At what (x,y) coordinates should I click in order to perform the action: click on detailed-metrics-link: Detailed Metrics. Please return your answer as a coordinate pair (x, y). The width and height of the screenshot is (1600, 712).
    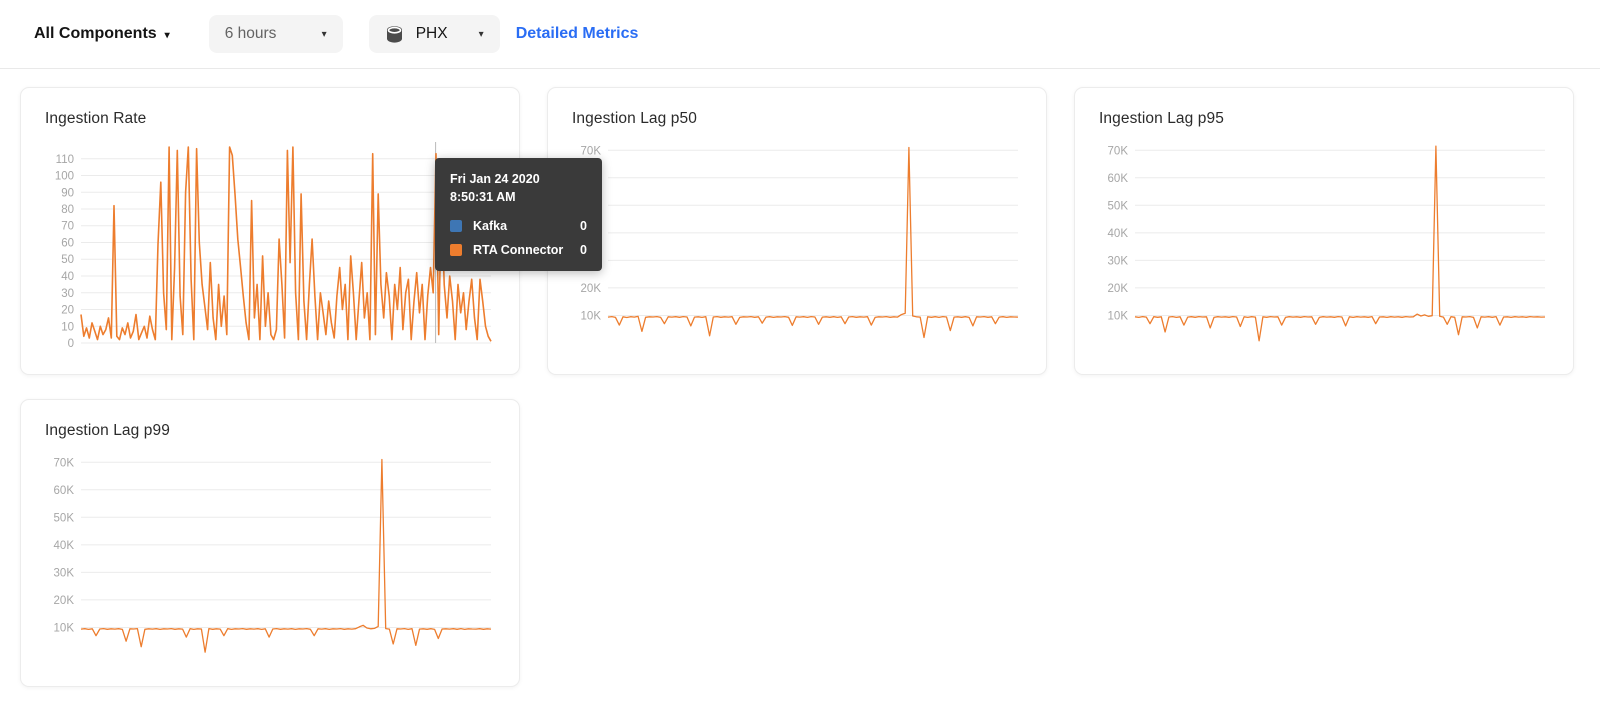
    Looking at the image, I should click on (577, 34).